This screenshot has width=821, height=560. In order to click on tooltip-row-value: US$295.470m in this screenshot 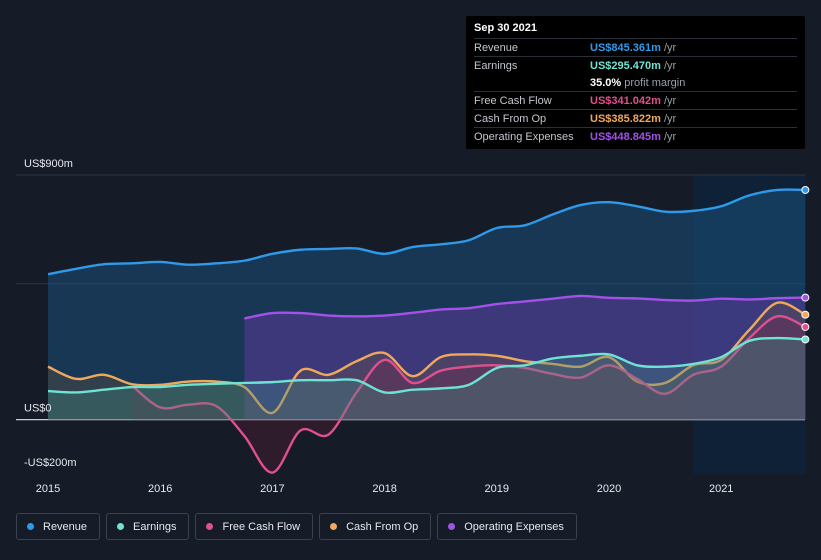, I will do `click(625, 65)`.